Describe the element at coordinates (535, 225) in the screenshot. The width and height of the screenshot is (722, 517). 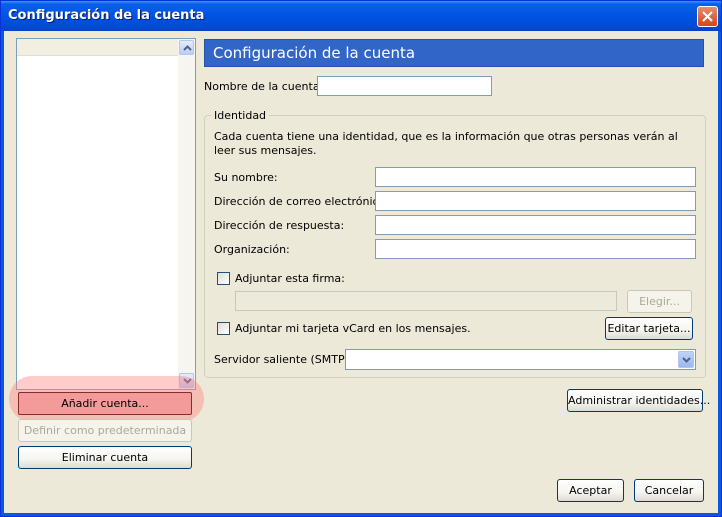
I see `reply-to-input` at that location.